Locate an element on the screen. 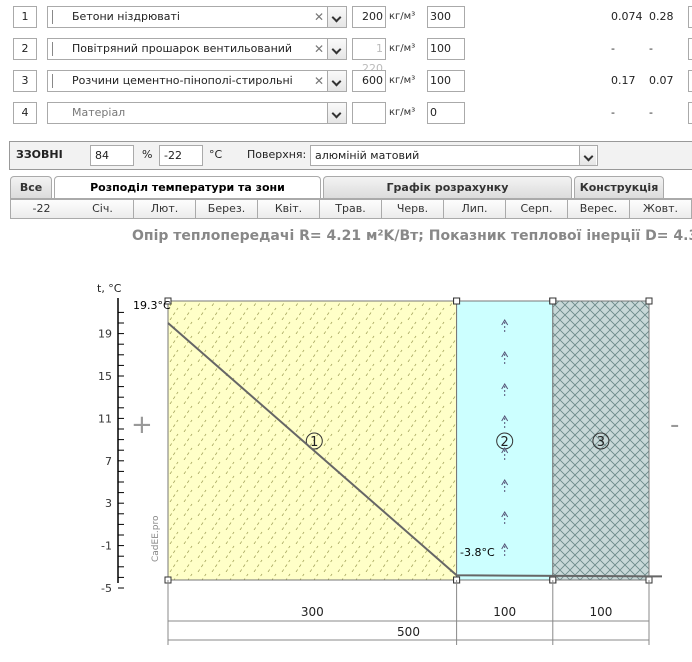  month-cell: Лют. is located at coordinates (165, 209).